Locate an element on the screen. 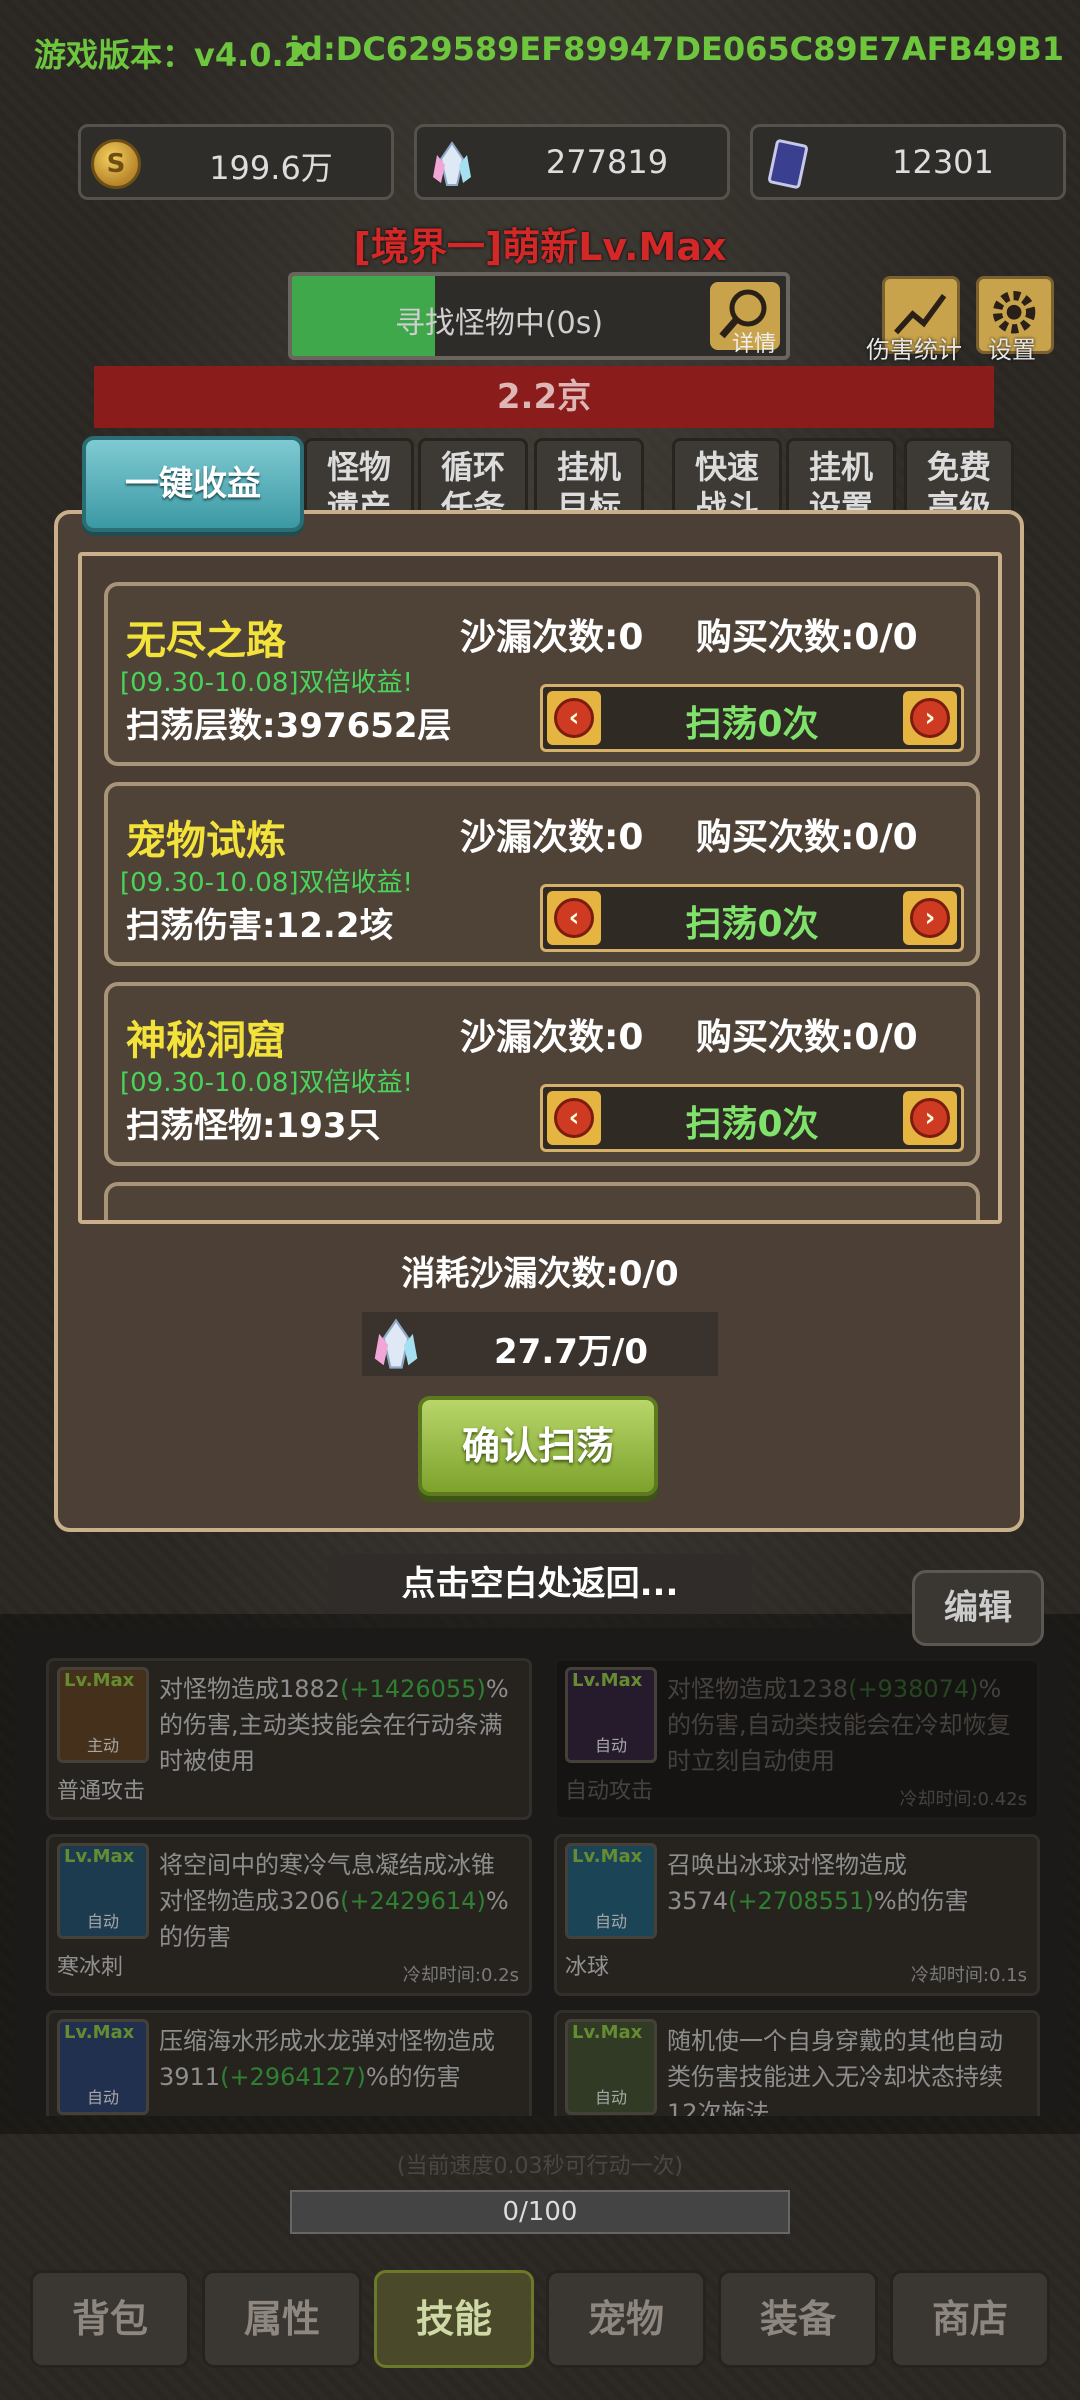 This screenshot has width=1080, height=2400. edit-button: 编辑 is located at coordinates (978, 1608).